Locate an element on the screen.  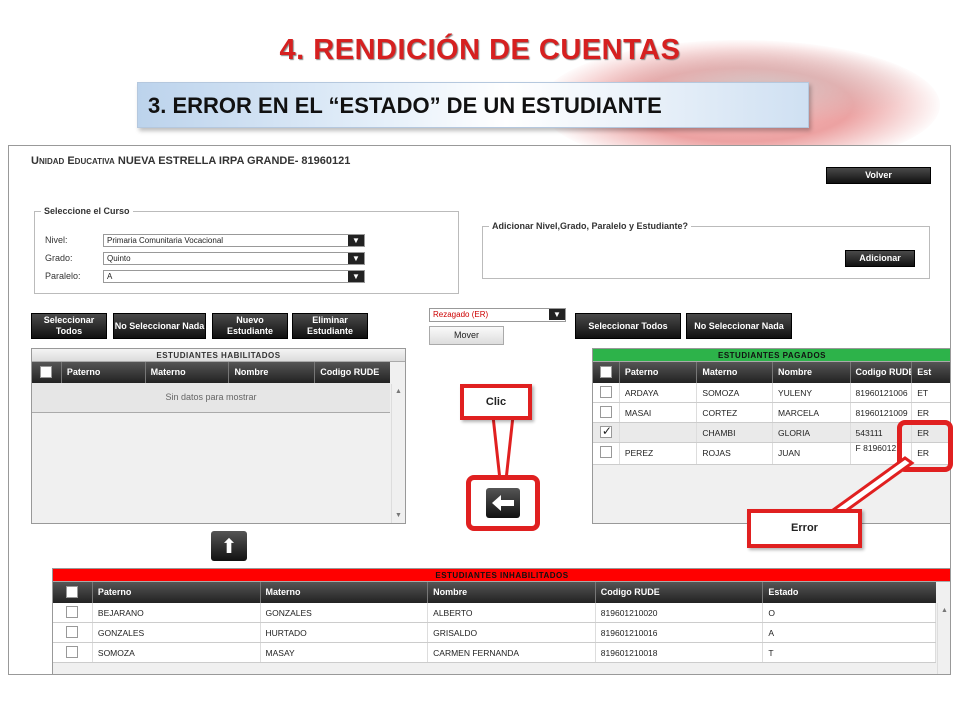
disabled-row: GONZALES HURTADO GRISALDO 819601210016 A is located at coordinates (495, 633).